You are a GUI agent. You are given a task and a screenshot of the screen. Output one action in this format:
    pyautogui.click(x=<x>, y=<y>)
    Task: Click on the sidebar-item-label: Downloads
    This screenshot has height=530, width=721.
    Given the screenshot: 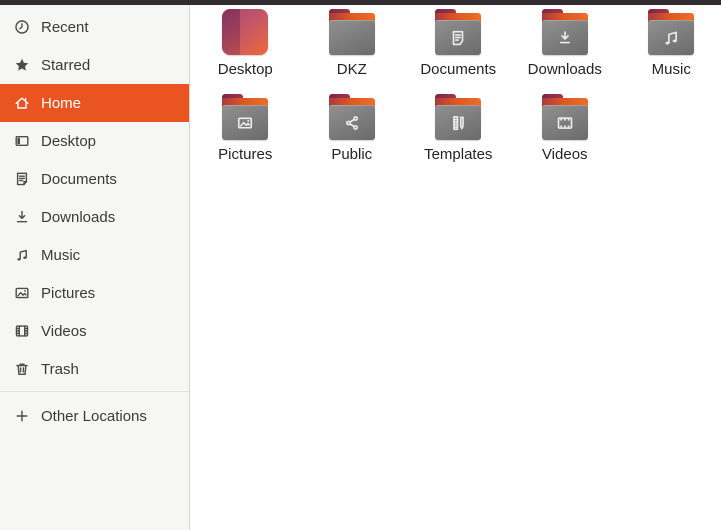 What is the action you would take?
    pyautogui.click(x=78, y=217)
    